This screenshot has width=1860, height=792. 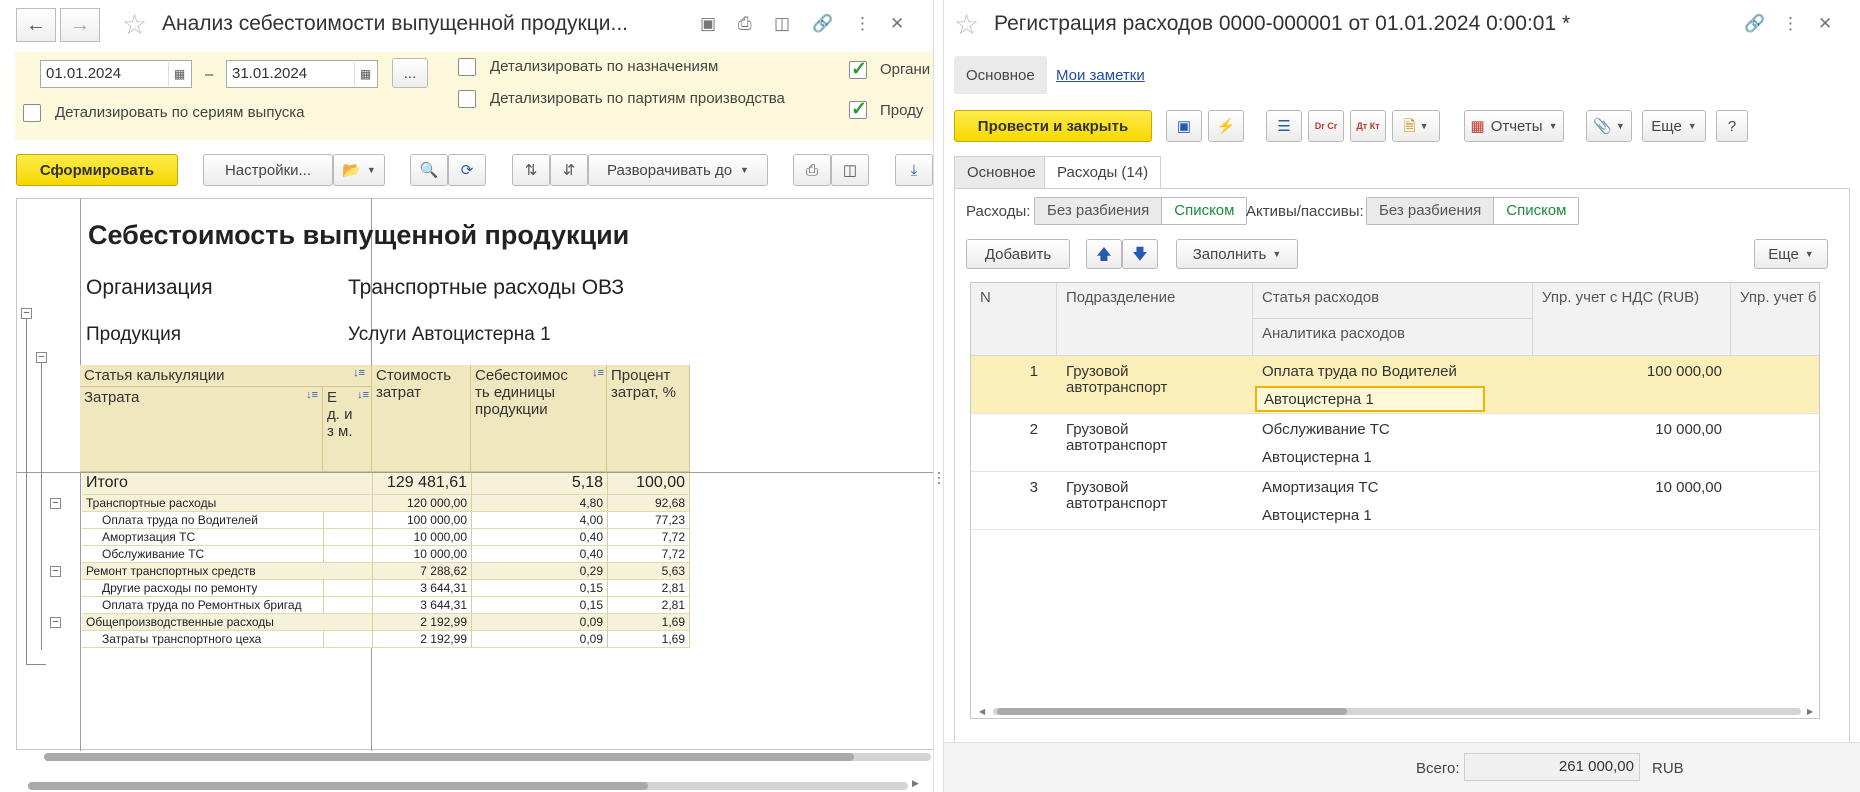 I want to click on expand-to-button: Разворачивать до ▼, so click(x=678, y=170).